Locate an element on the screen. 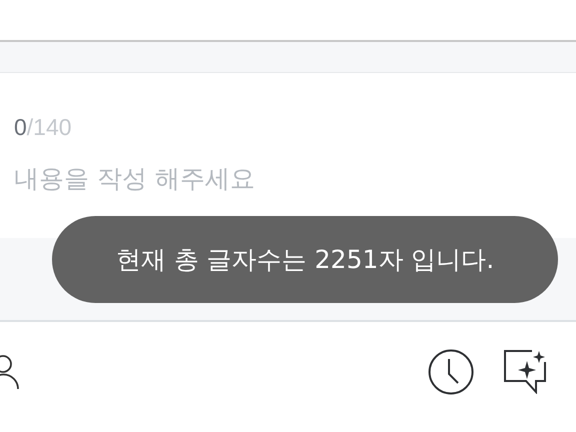  clock-icon is located at coordinates (451, 372).